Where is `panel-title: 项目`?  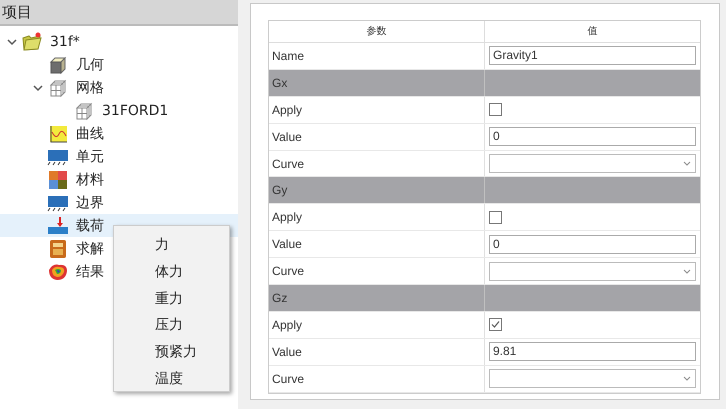
panel-title: 项目 is located at coordinates (119, 13).